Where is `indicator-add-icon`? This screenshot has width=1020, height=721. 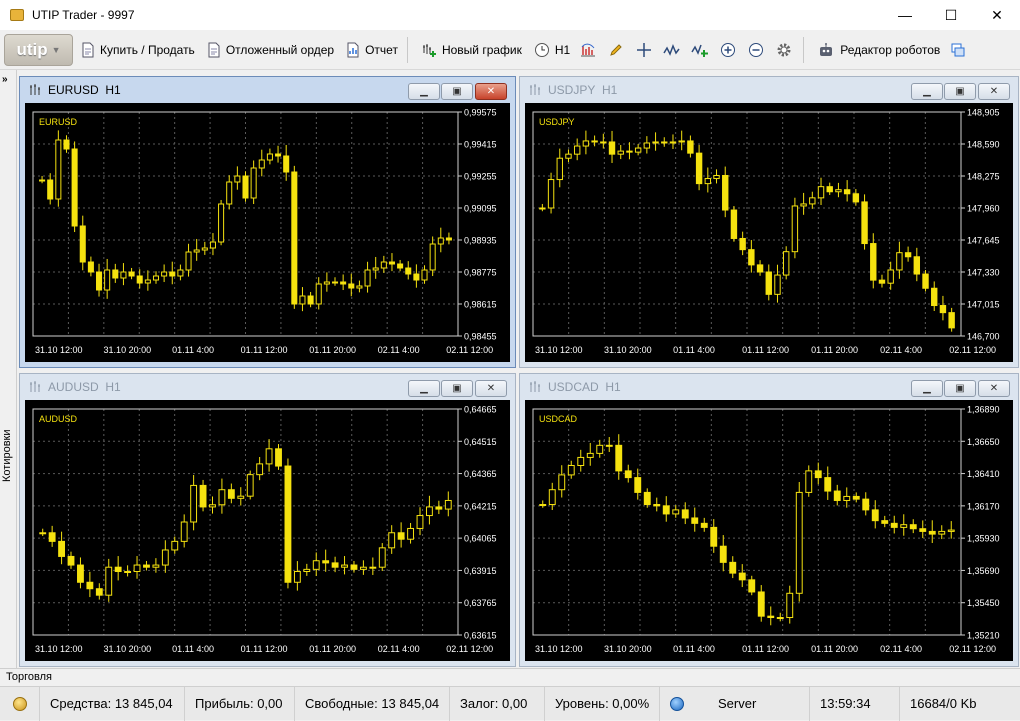
indicator-add-icon is located at coordinates (700, 50).